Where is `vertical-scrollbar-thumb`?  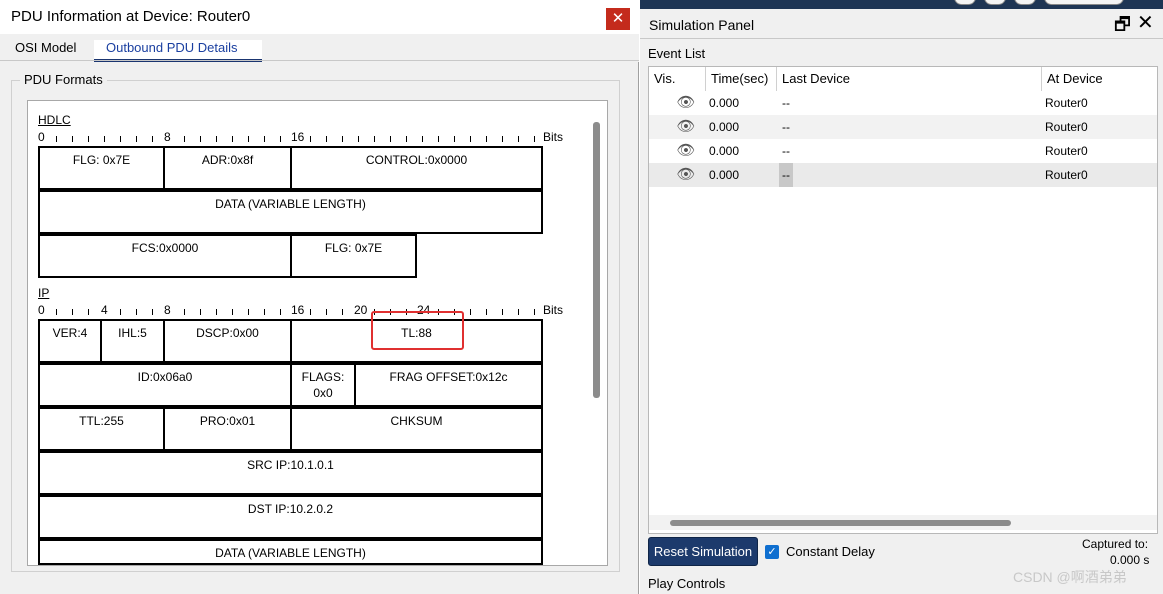 vertical-scrollbar-thumb is located at coordinates (596, 260).